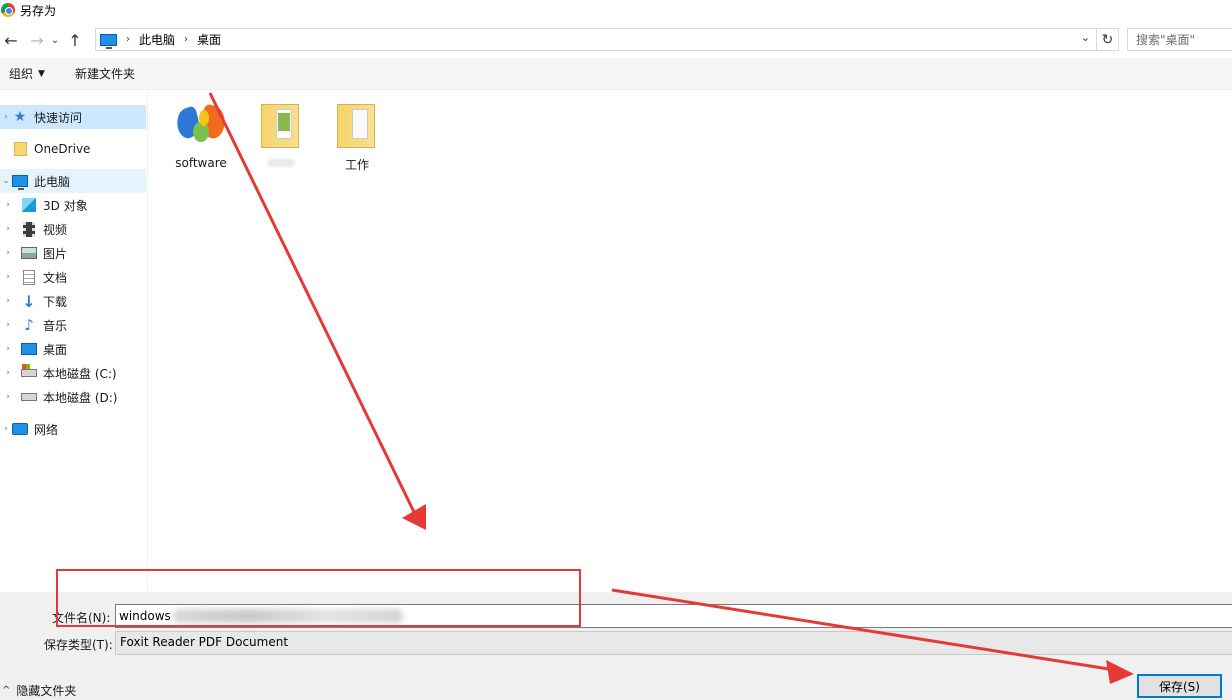 Image resolution: width=1232 pixels, height=700 pixels. What do you see at coordinates (1179, 686) in the screenshot?
I see `save-button: 保存(S)` at bounding box center [1179, 686].